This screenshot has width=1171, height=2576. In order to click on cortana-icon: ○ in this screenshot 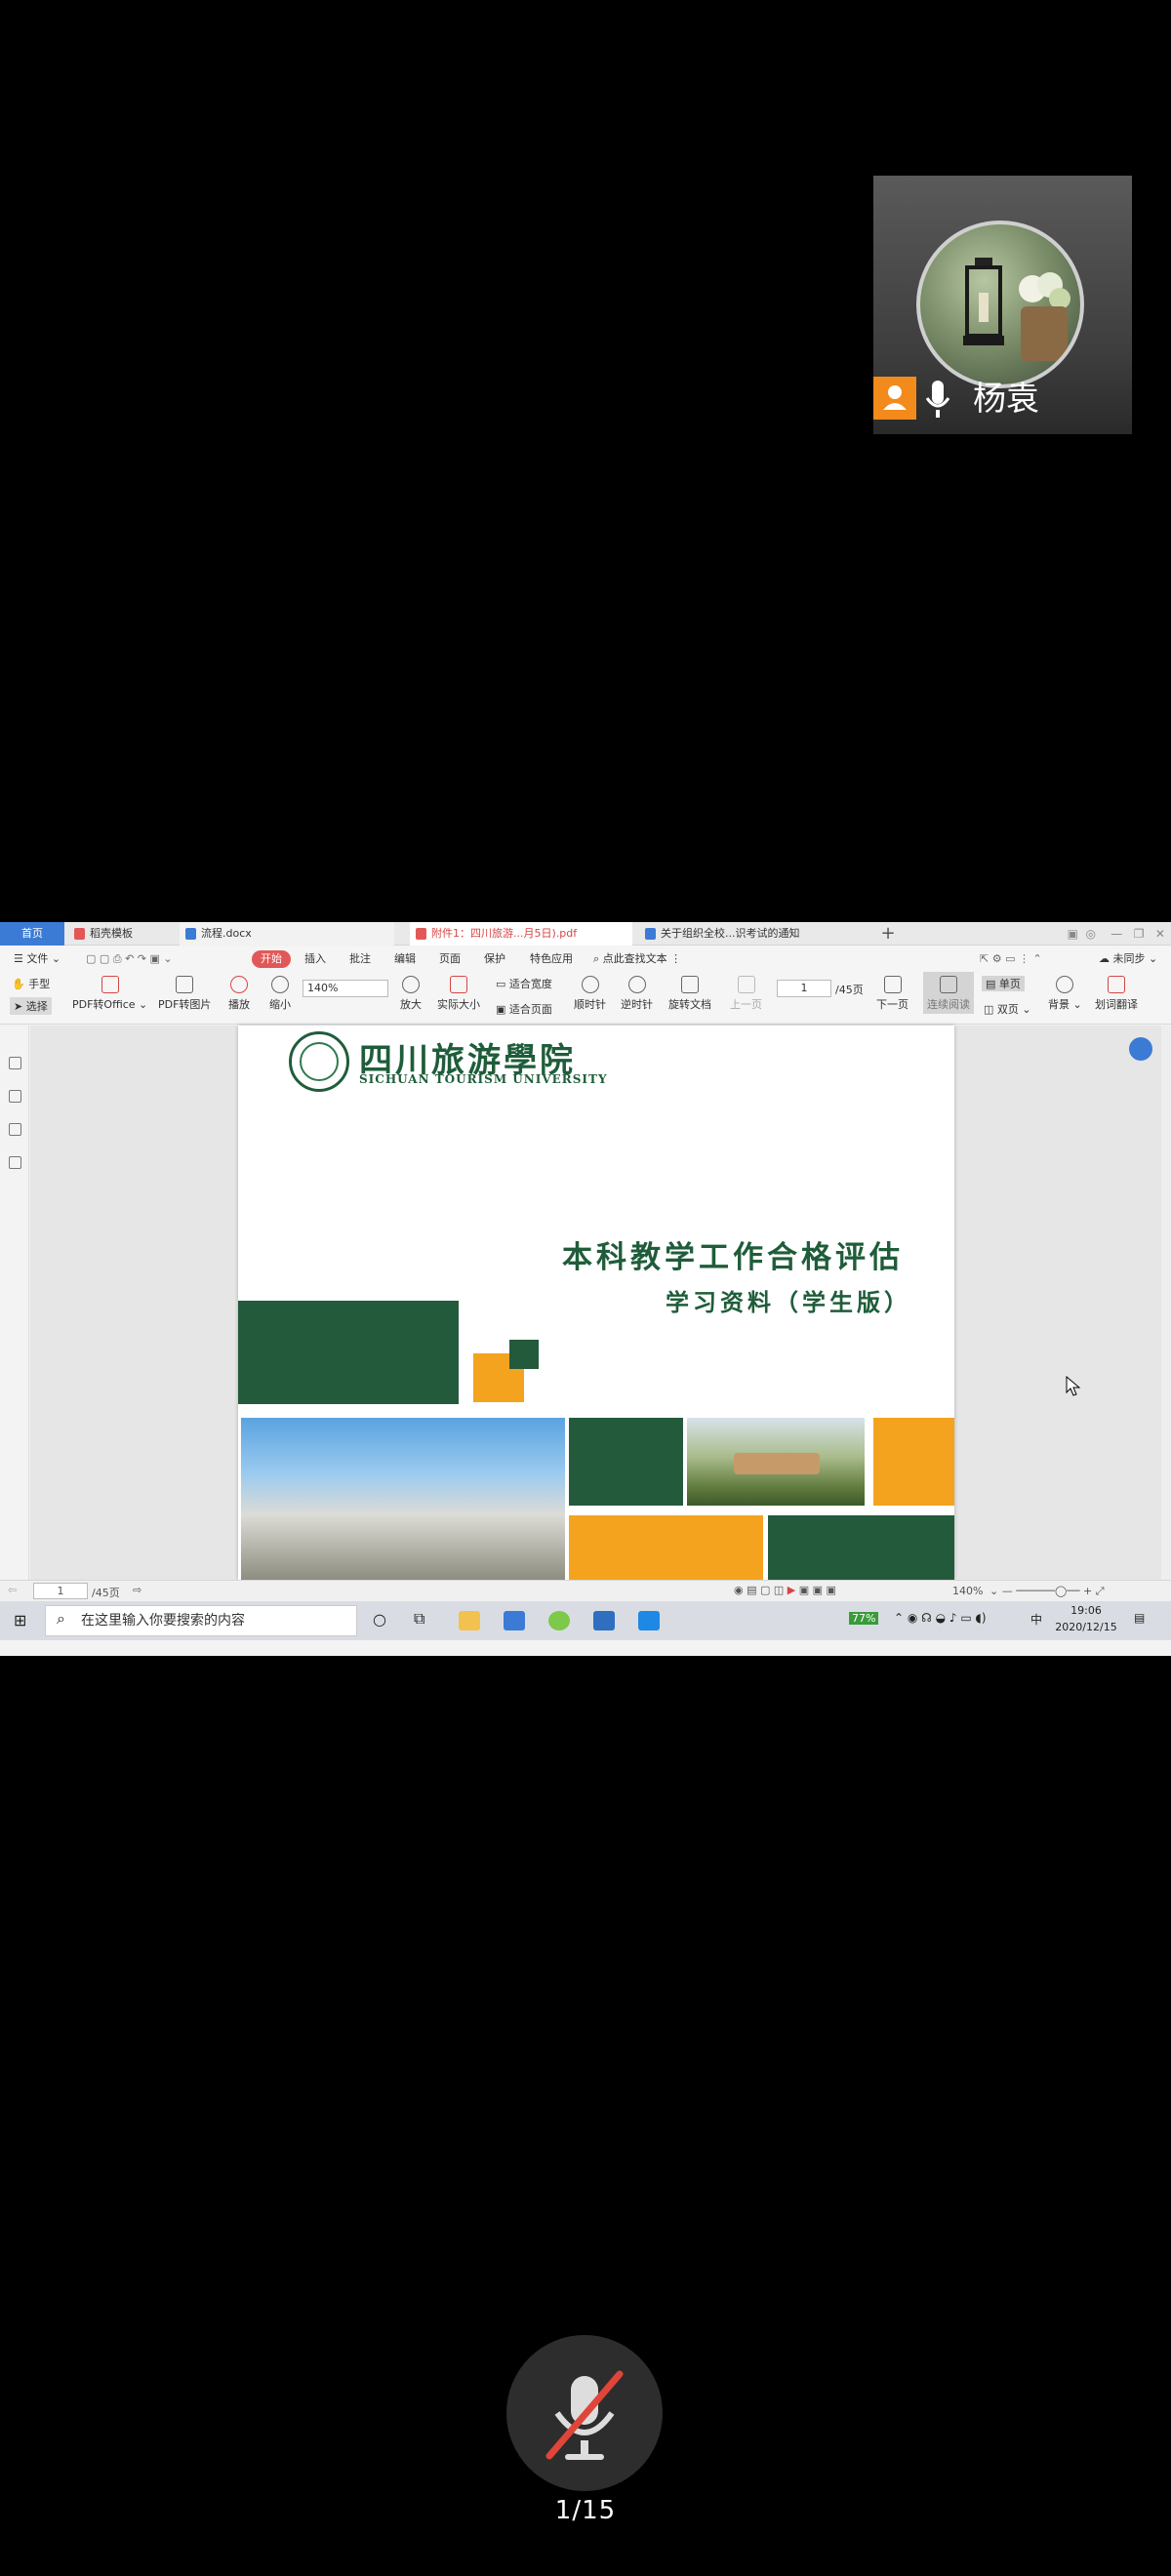, I will do `click(379, 1619)`.